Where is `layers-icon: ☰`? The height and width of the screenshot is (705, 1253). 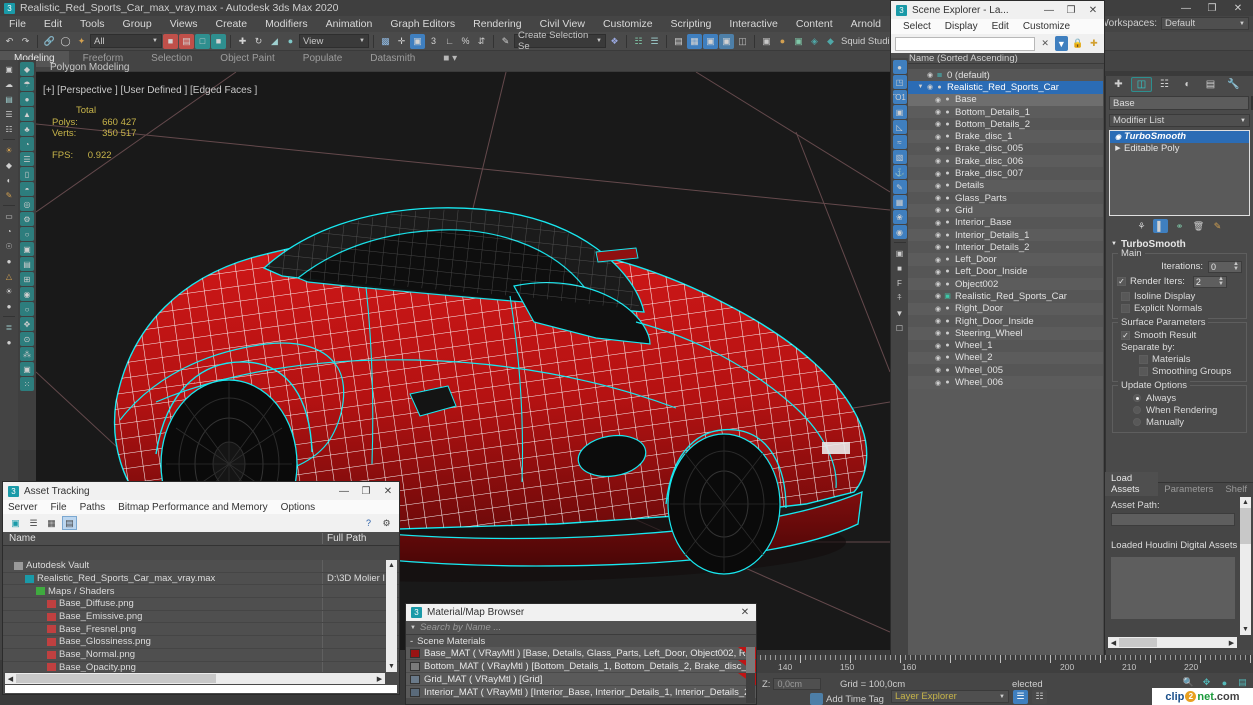
layers-icon: ☰ is located at coordinates (1020, 696).